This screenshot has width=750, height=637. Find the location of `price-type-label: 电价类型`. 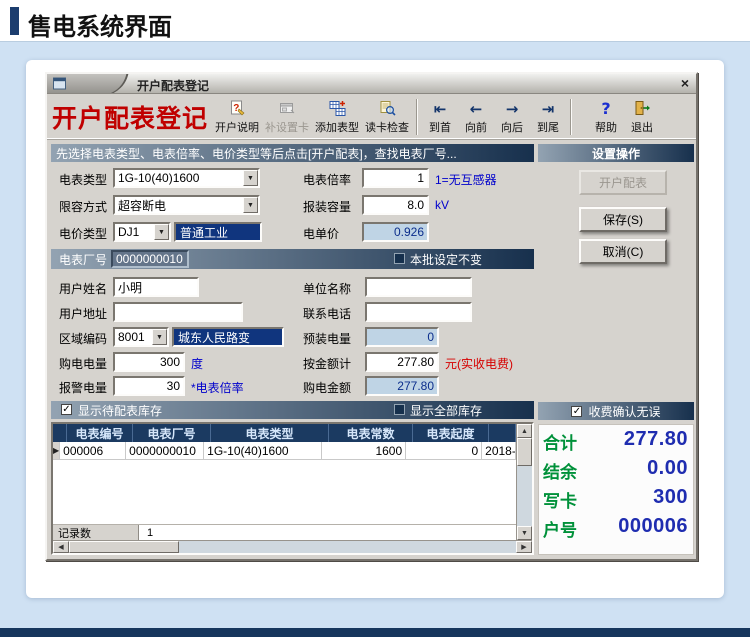

price-type-label: 电价类型 is located at coordinates (83, 234).